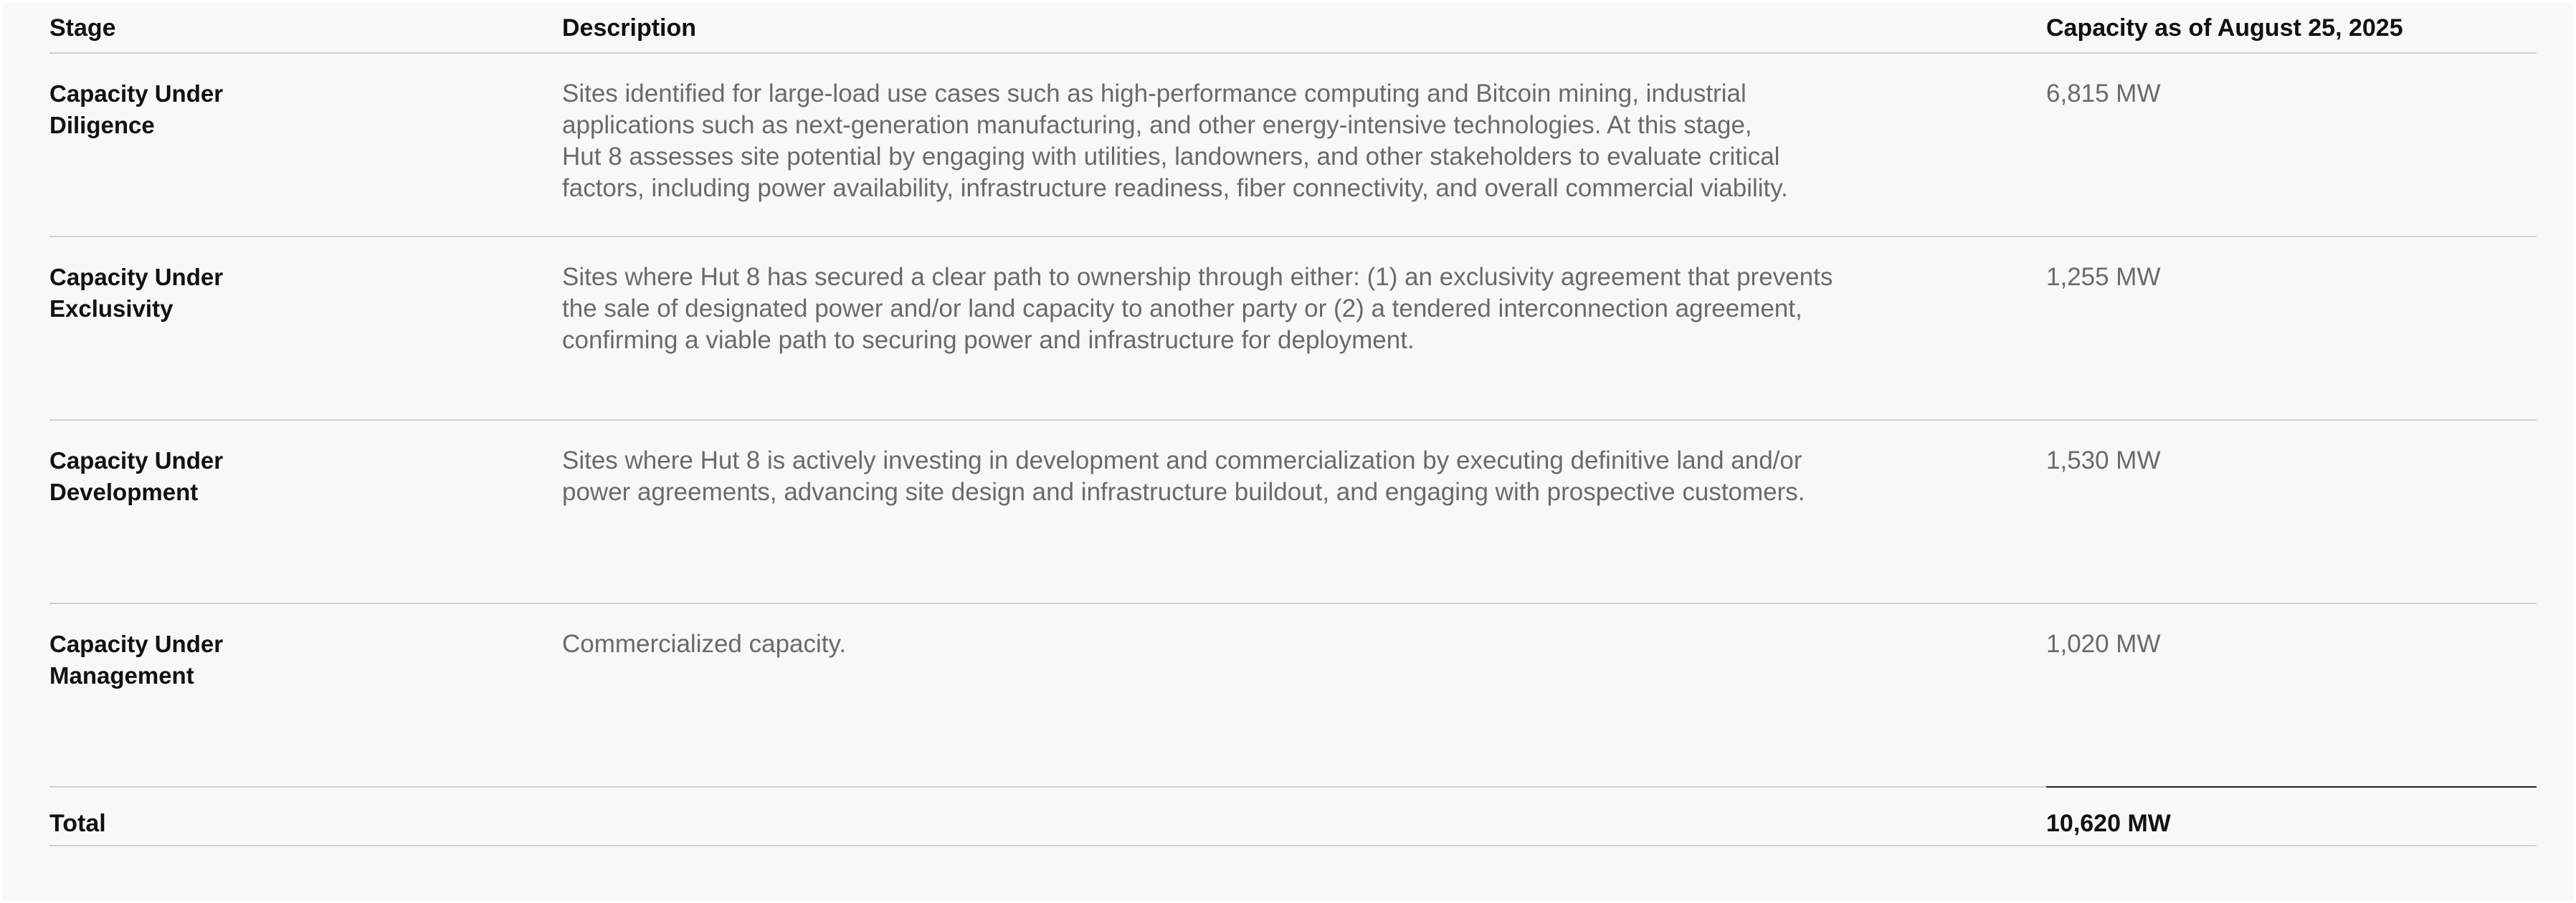  I want to click on stage-label: Capacity Under Diligence, so click(136, 109).